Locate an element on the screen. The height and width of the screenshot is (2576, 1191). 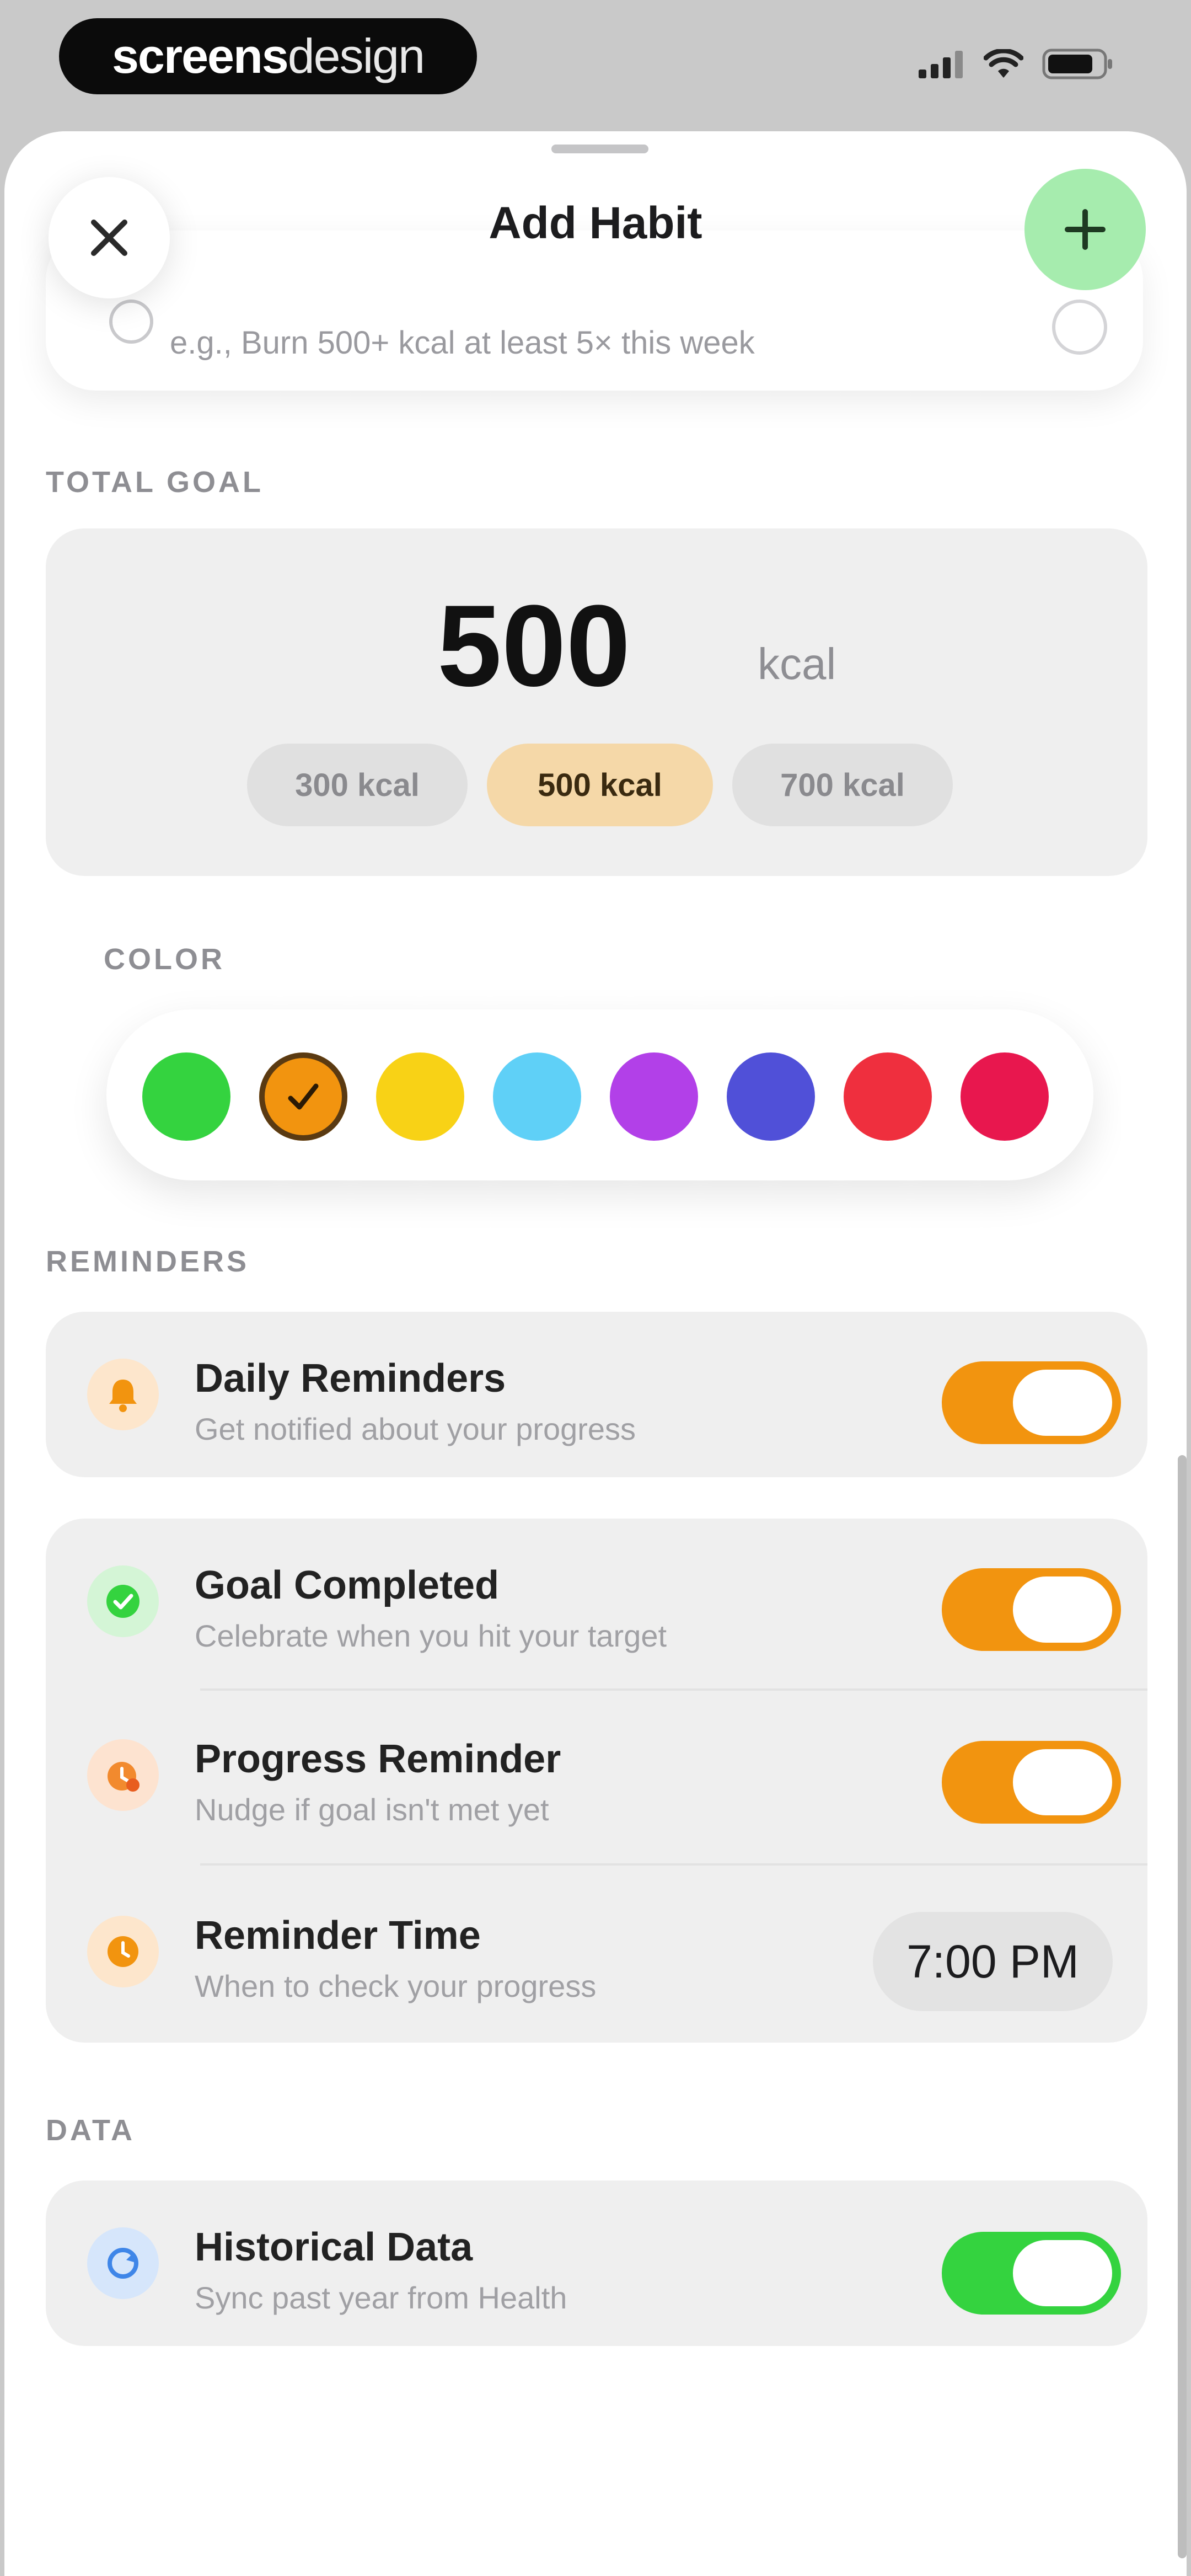
color-swatch-orange is located at coordinates (303, 1096).